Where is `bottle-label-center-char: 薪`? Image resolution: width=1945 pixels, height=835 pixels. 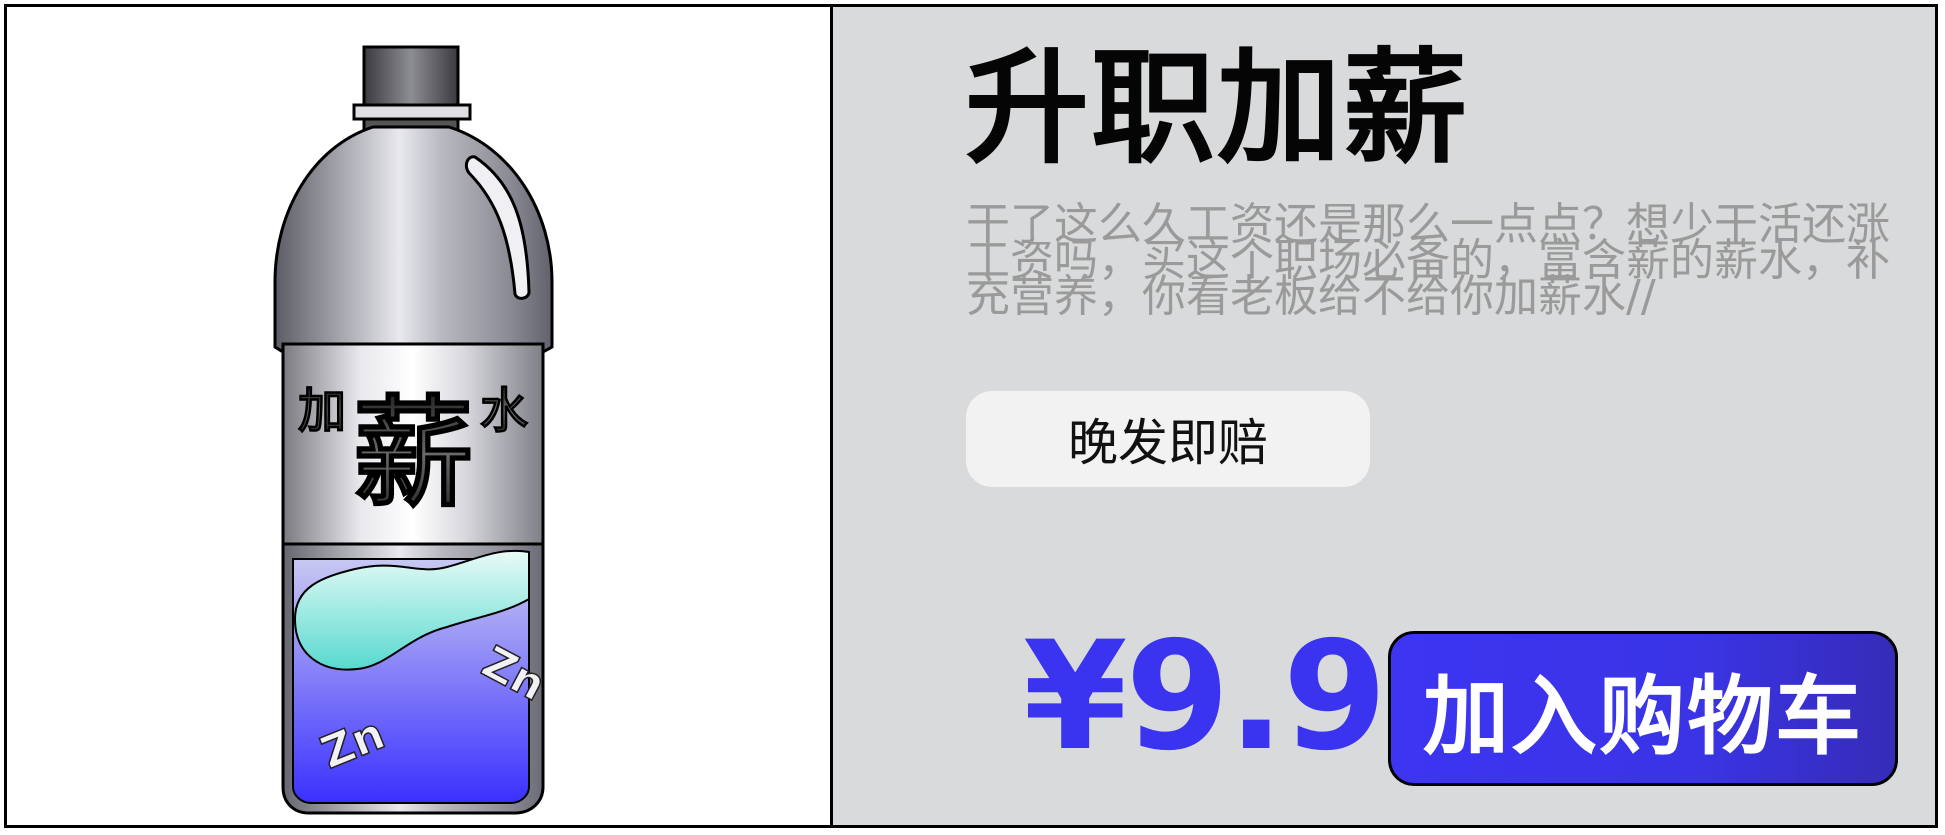
bottle-label-center-char: 薪 is located at coordinates (413, 454).